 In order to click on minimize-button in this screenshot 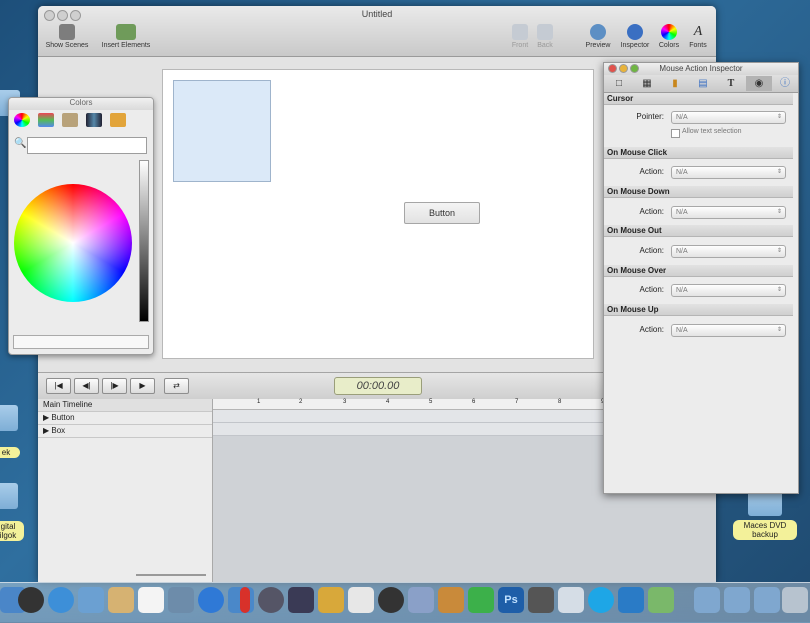, I will do `click(623, 68)`.